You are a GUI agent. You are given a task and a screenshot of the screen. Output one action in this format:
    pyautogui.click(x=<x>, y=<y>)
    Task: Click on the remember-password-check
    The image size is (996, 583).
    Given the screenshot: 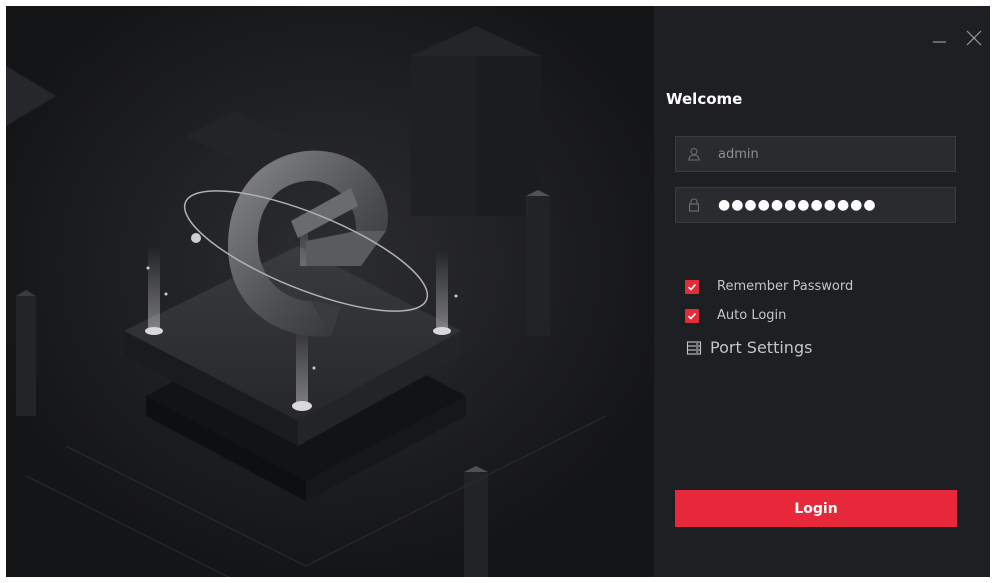 What is the action you would take?
    pyautogui.click(x=692, y=286)
    